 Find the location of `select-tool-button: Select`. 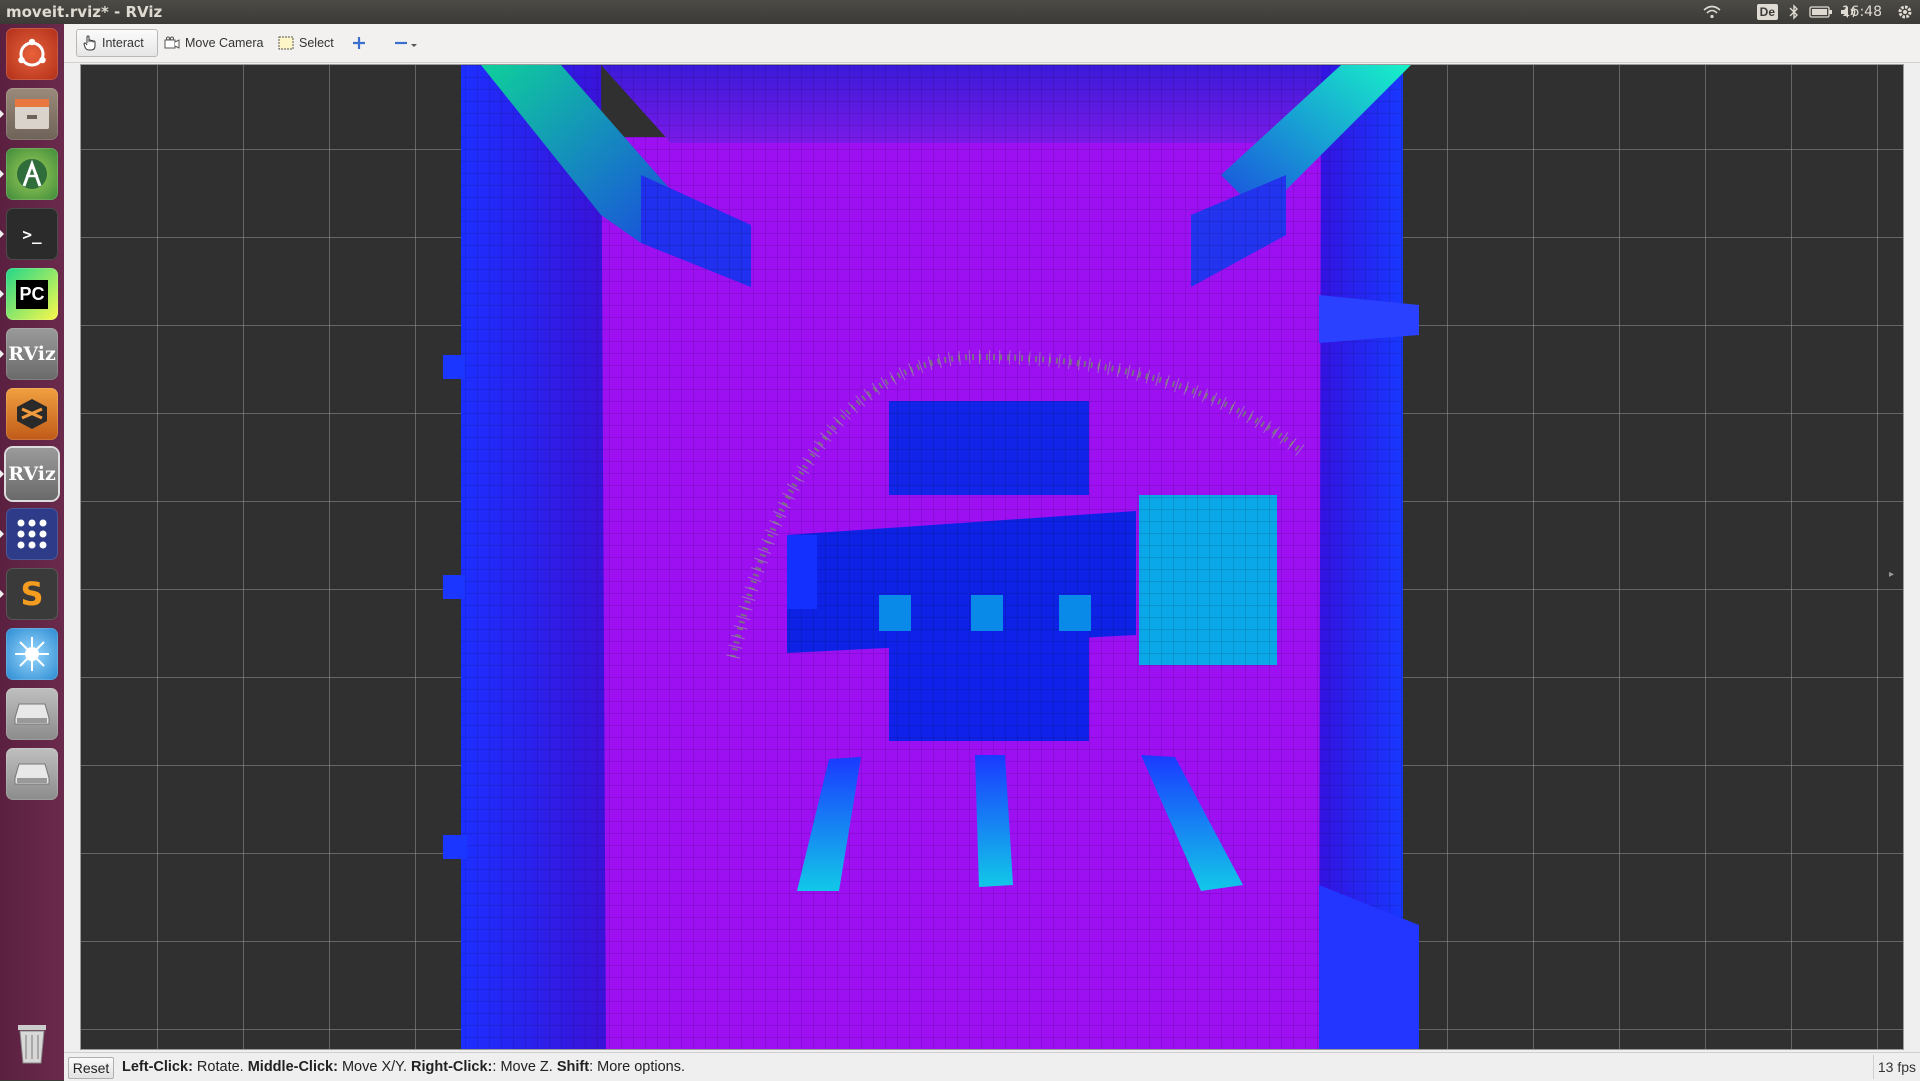

select-tool-button: Select is located at coordinates (306, 43).